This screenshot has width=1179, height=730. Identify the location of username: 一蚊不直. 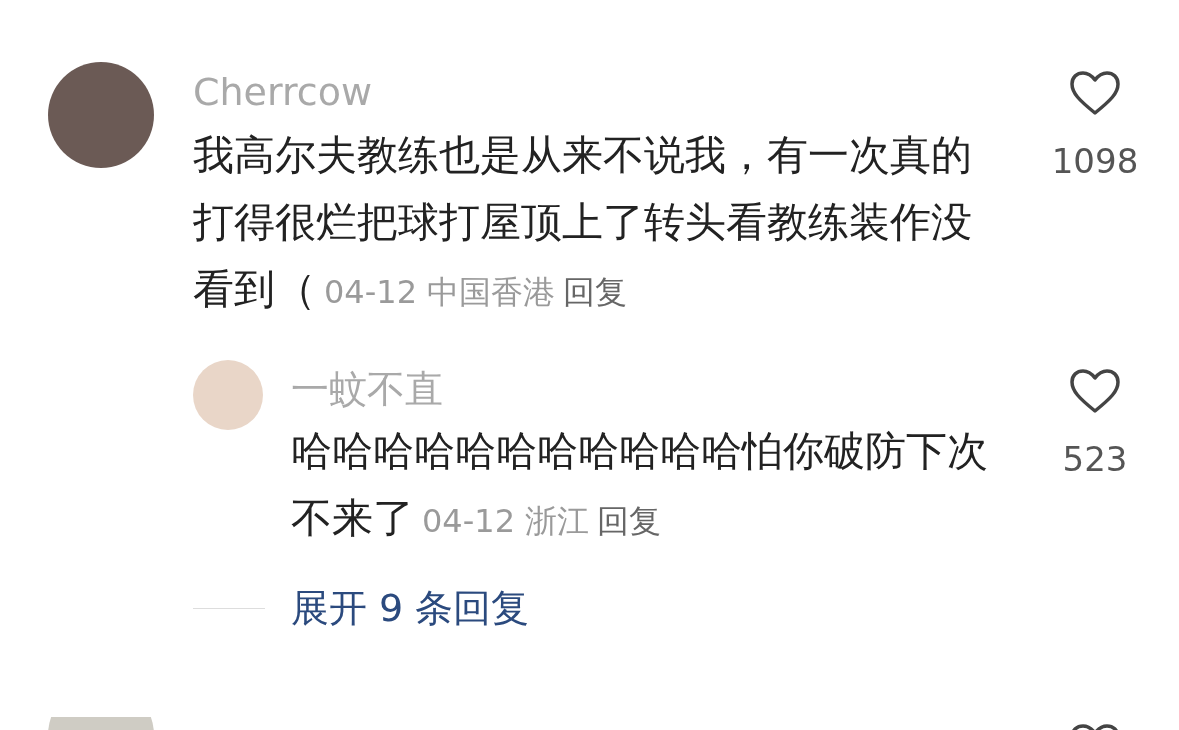
(367, 389).